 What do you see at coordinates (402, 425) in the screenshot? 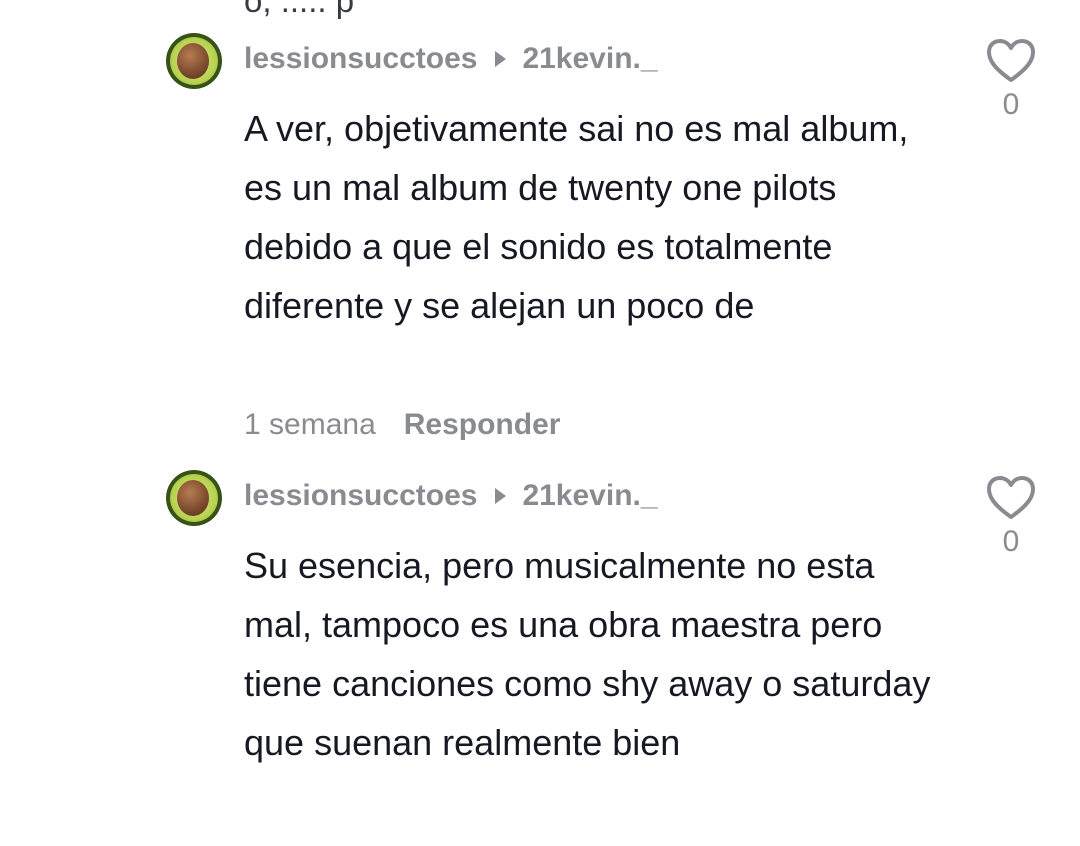
I see `comment-meta: 1 semana Responder` at bounding box center [402, 425].